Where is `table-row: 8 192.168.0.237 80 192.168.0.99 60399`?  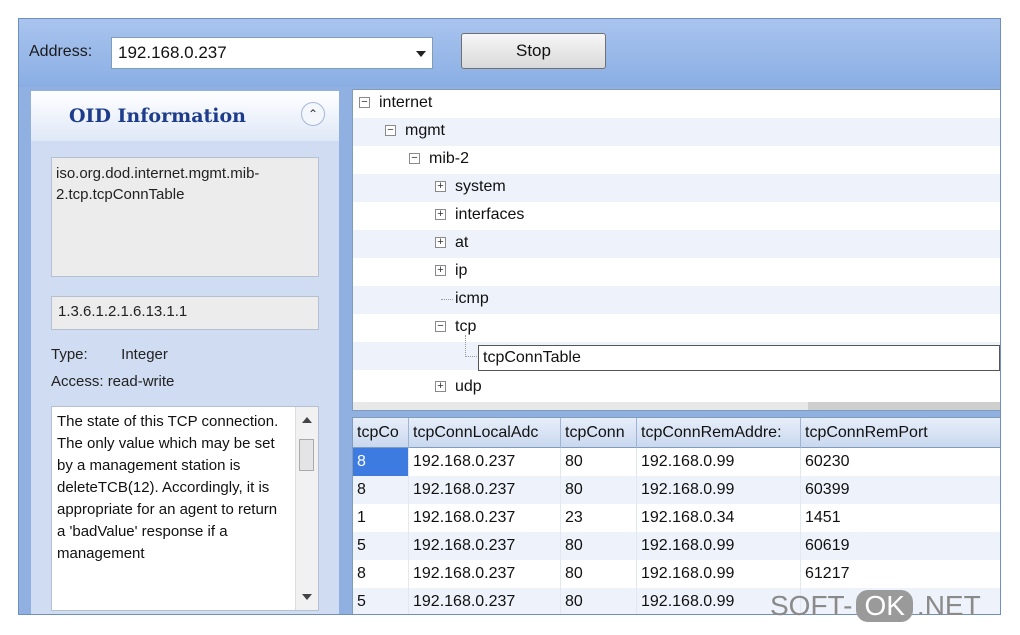 table-row: 8 192.168.0.237 80 192.168.0.99 60399 is located at coordinates (676, 490).